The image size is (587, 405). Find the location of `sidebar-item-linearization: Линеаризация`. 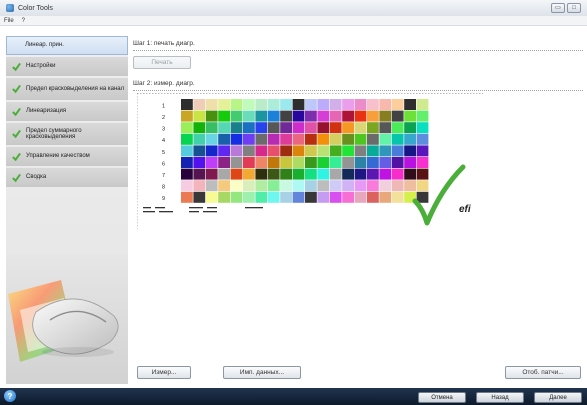

sidebar-item-linearization: Линеаризация is located at coordinates (67, 111).